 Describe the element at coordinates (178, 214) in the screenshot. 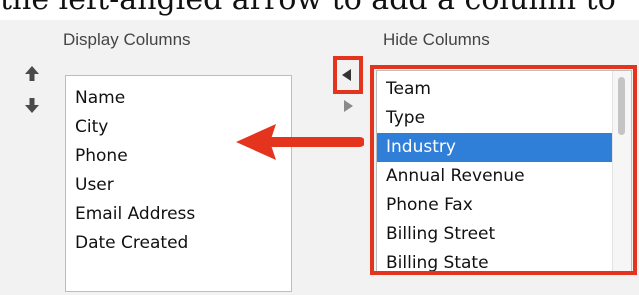

I see `list-item: Email Address` at that location.